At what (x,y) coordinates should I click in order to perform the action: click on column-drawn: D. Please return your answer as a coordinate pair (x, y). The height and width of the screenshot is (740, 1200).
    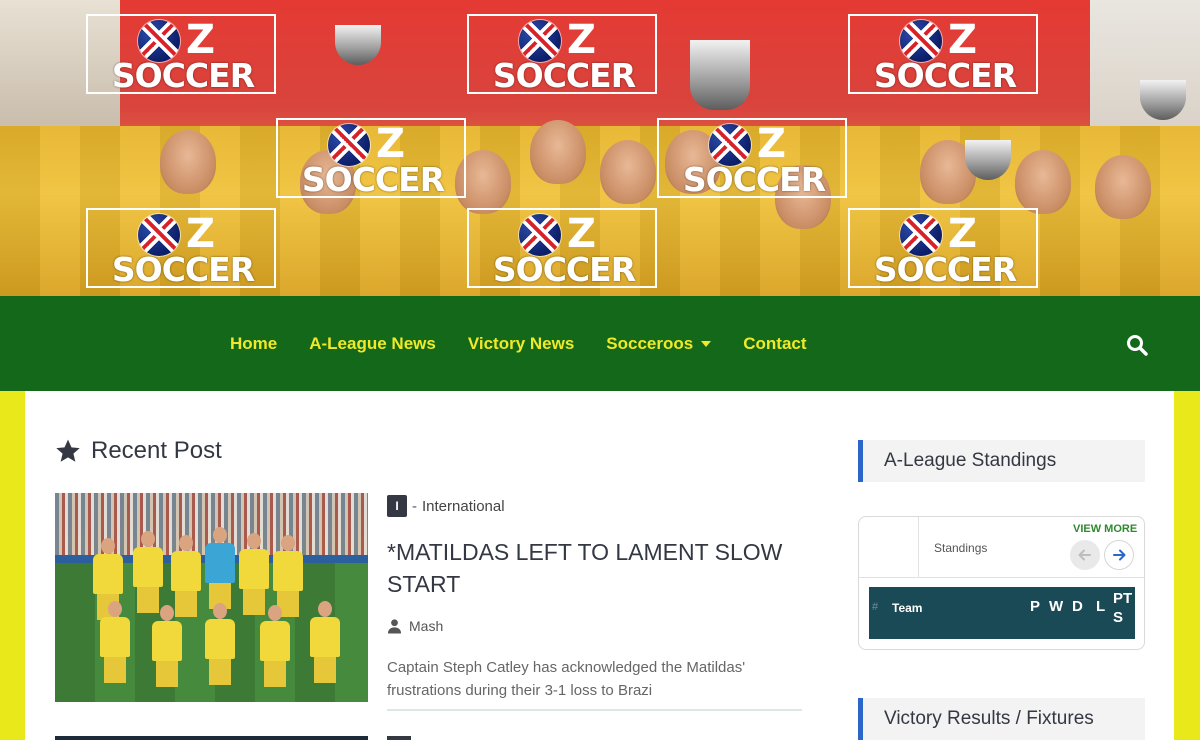
    Looking at the image, I should click on (1077, 606).